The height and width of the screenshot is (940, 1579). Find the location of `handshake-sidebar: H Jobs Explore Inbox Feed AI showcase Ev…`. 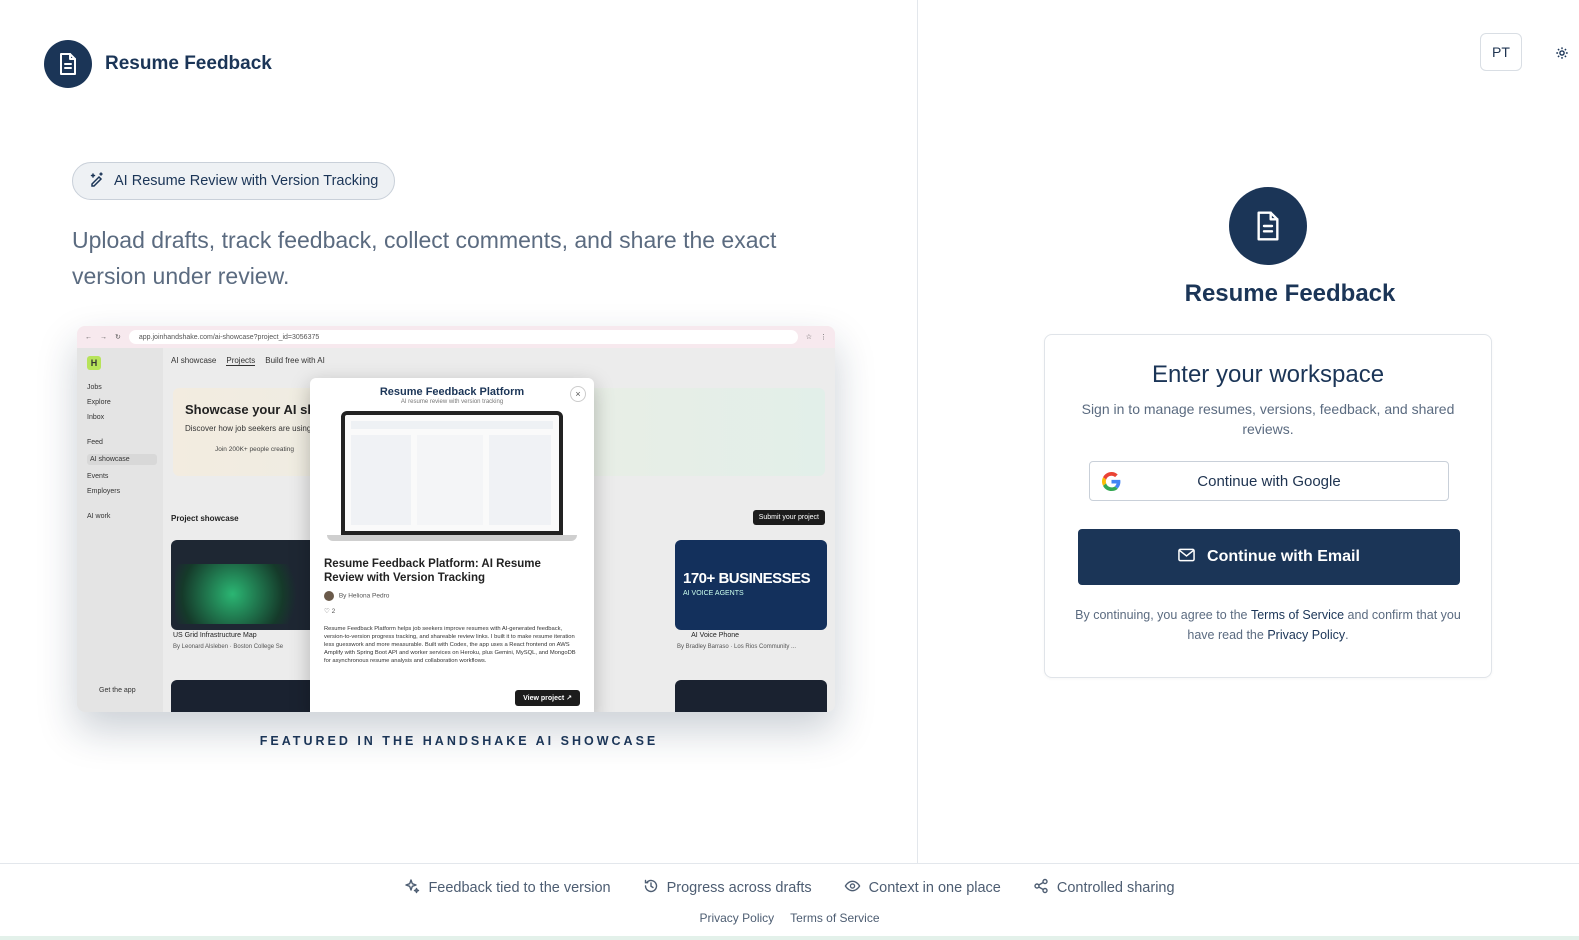

handshake-sidebar: H Jobs Explore Inbox Feed AI showcase Ev… is located at coordinates (120, 530).